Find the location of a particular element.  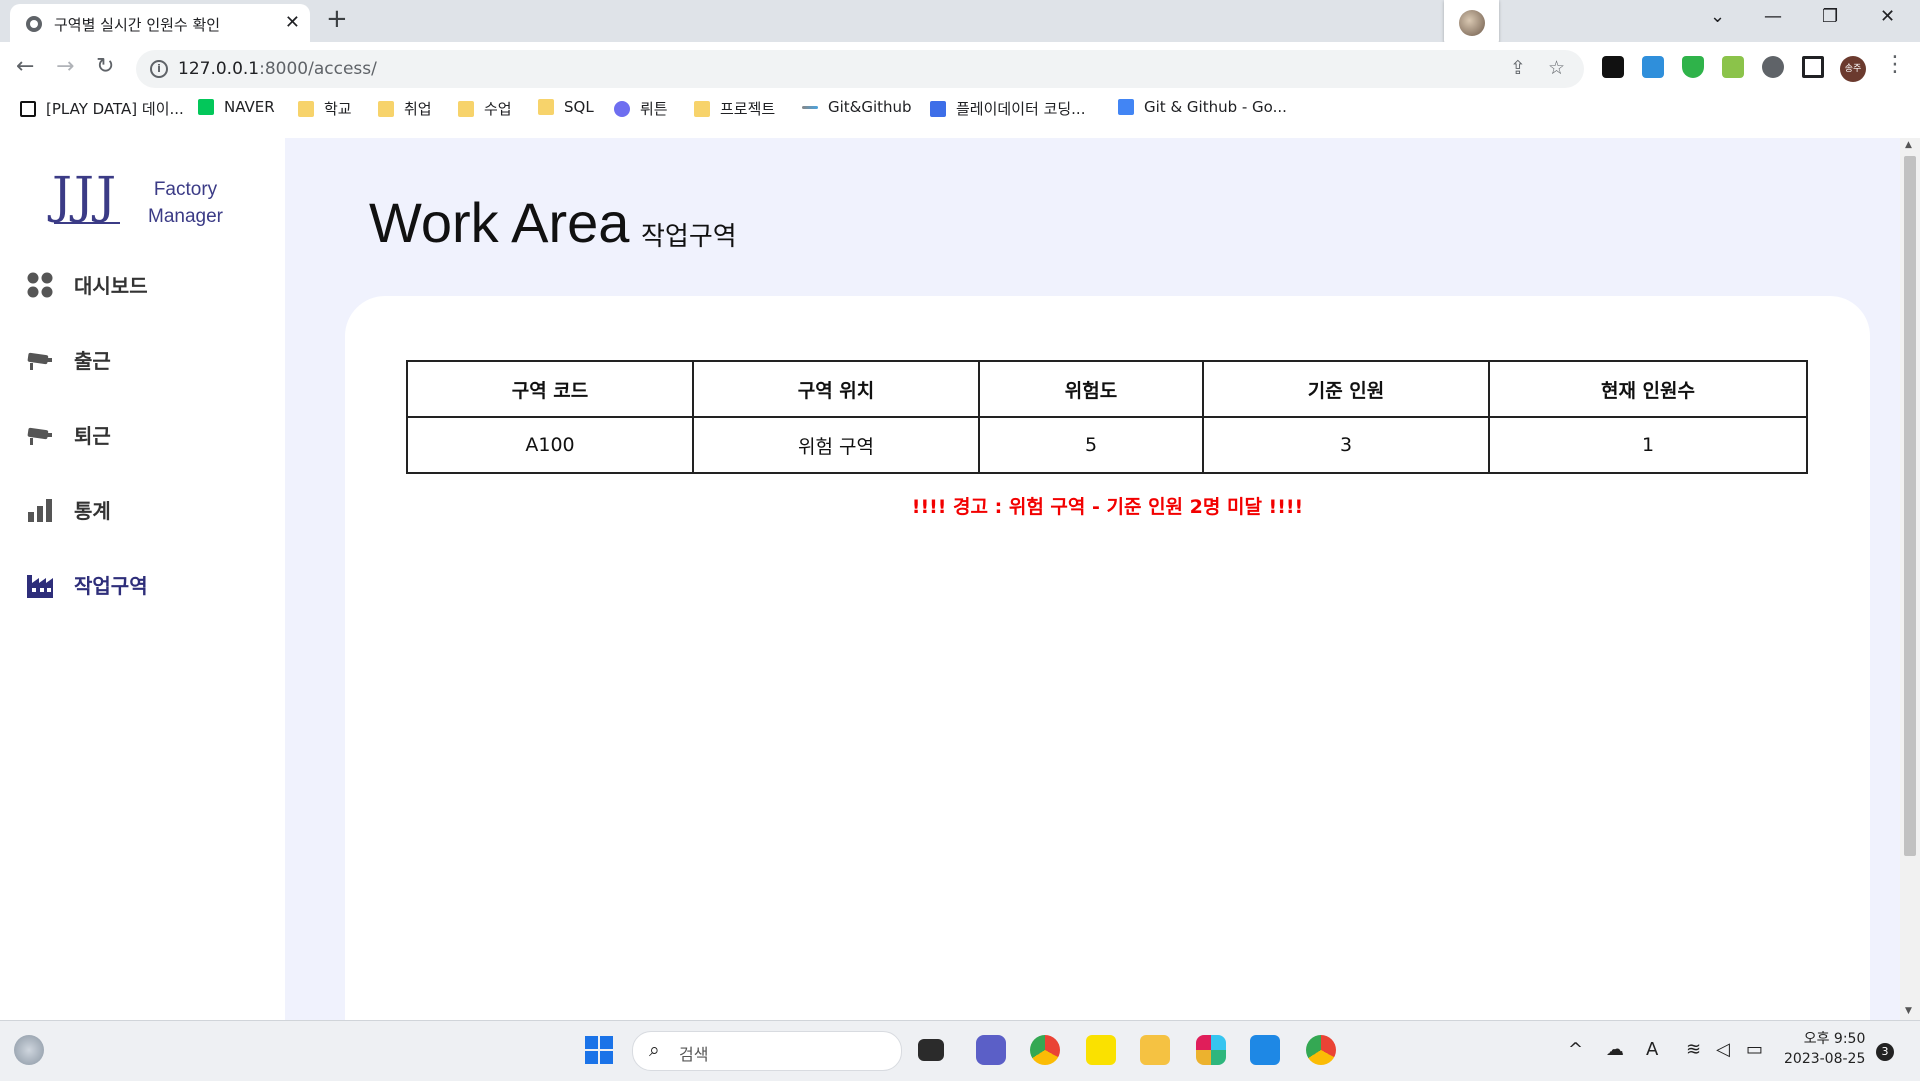

column-header: 구역 코드 is located at coordinates (550, 389).